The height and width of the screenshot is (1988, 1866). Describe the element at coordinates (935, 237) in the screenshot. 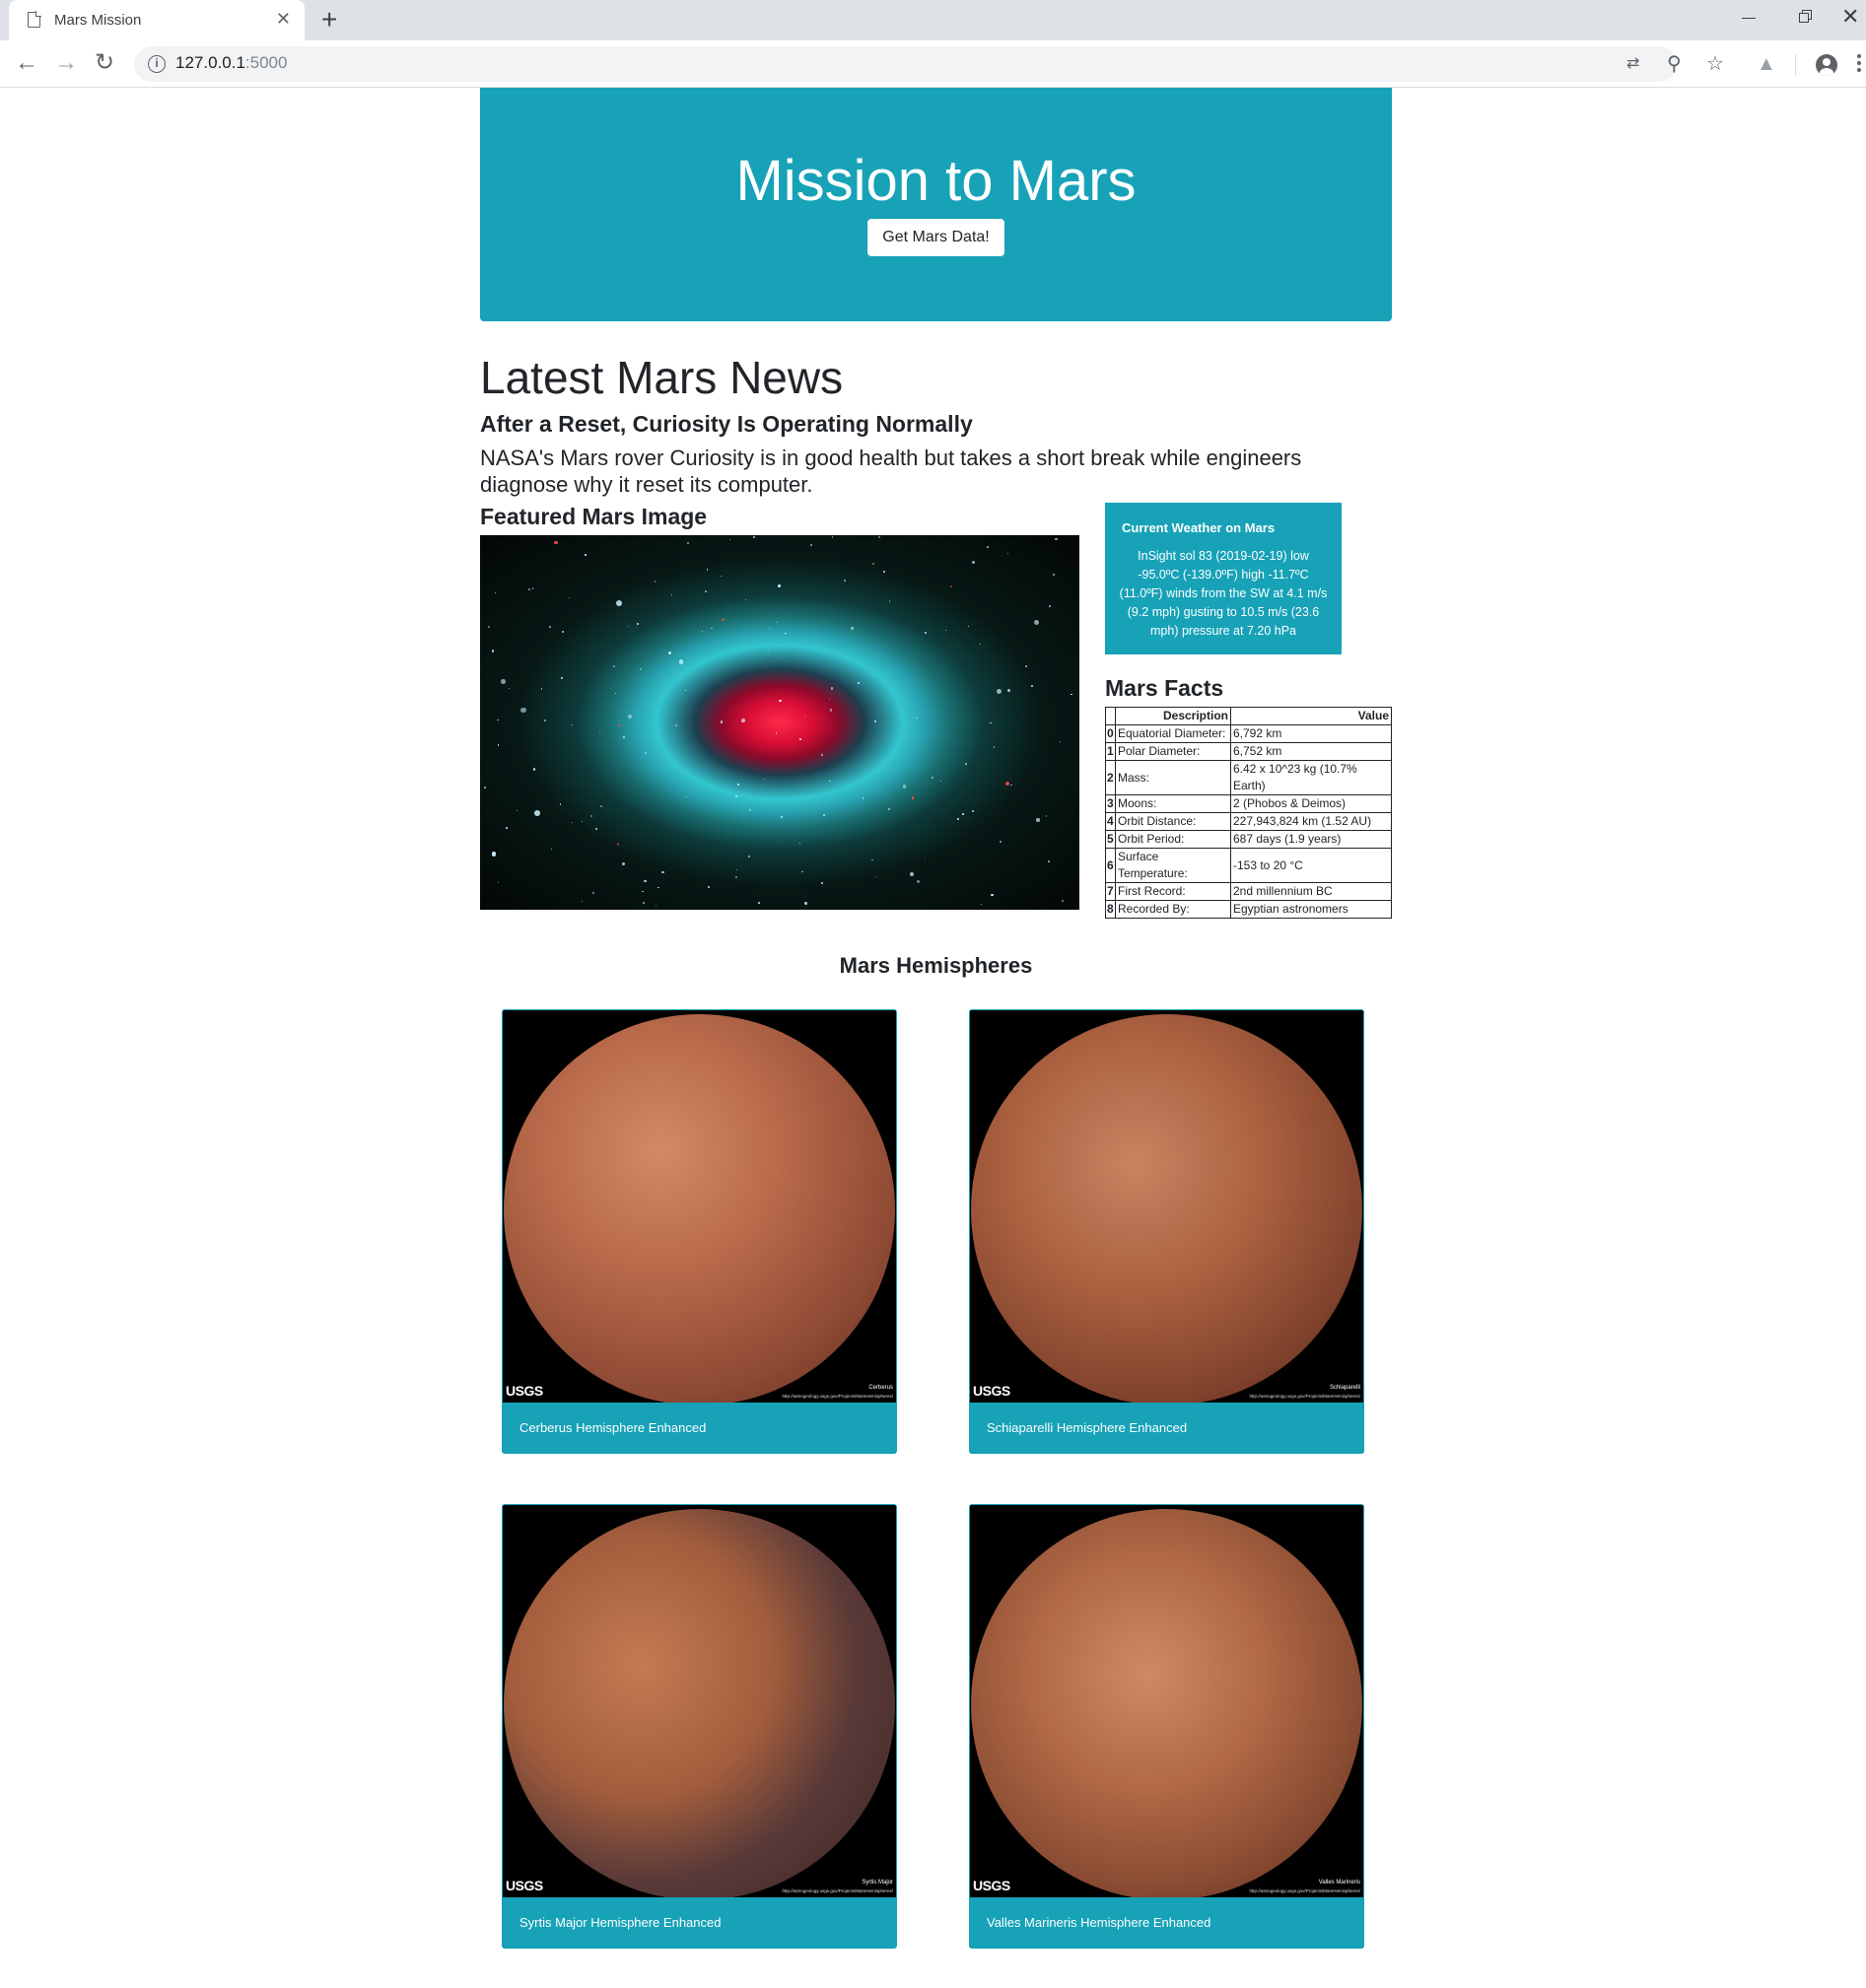

I see `get-mars-data-button: Get Mars Data!` at that location.